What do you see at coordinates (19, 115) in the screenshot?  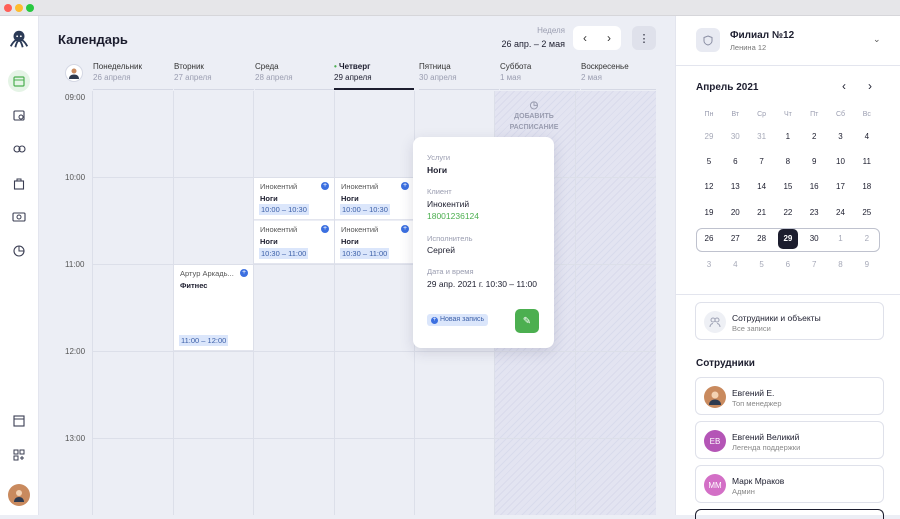 I see `schedule-nav-icon` at bounding box center [19, 115].